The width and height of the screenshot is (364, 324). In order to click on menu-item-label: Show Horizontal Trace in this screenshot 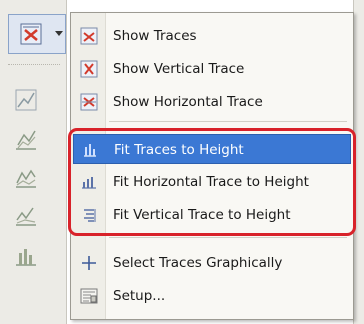, I will do `click(188, 102)`.